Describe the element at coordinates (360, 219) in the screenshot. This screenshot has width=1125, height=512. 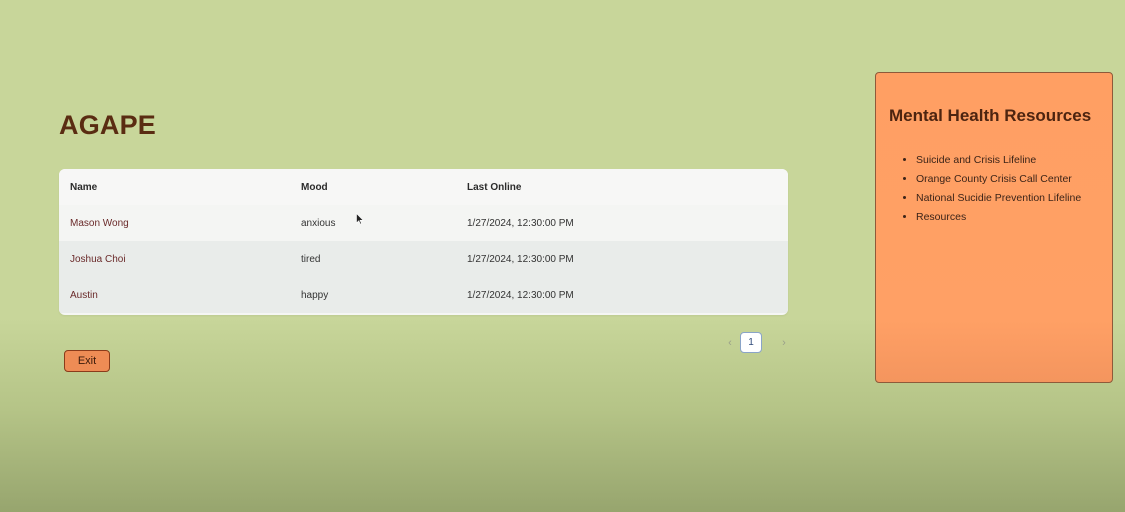
I see `mouse-pointer-icon` at that location.